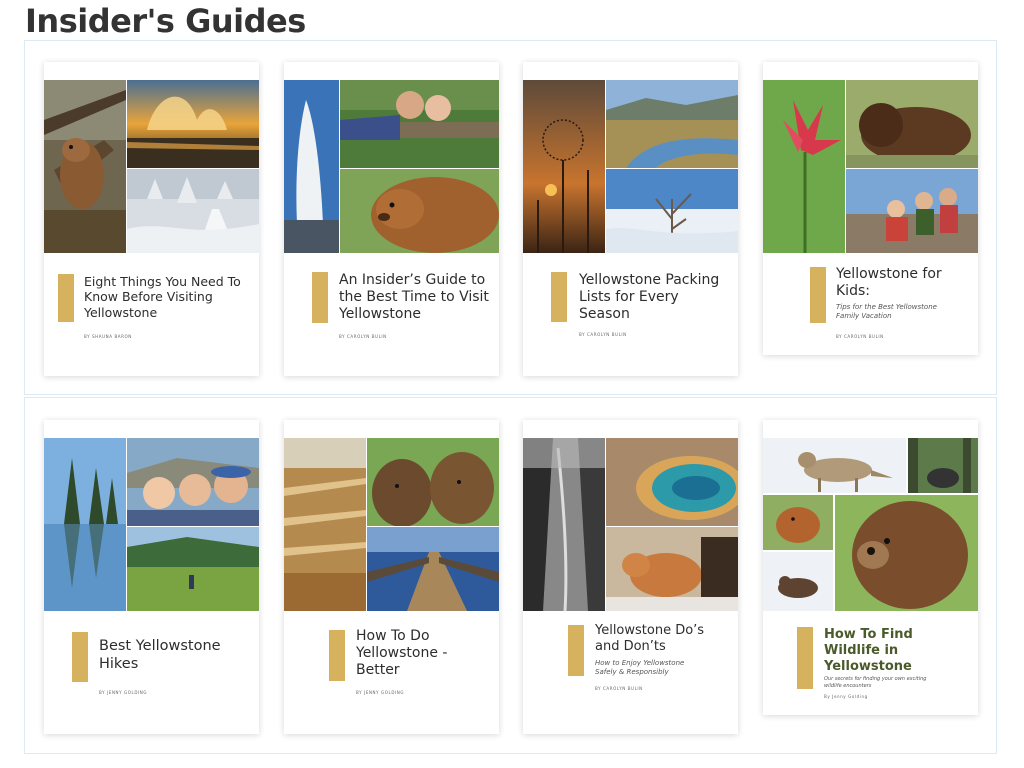 The width and height of the screenshot is (1024, 768). What do you see at coordinates (912, 124) in the screenshot?
I see `bison-photo` at bounding box center [912, 124].